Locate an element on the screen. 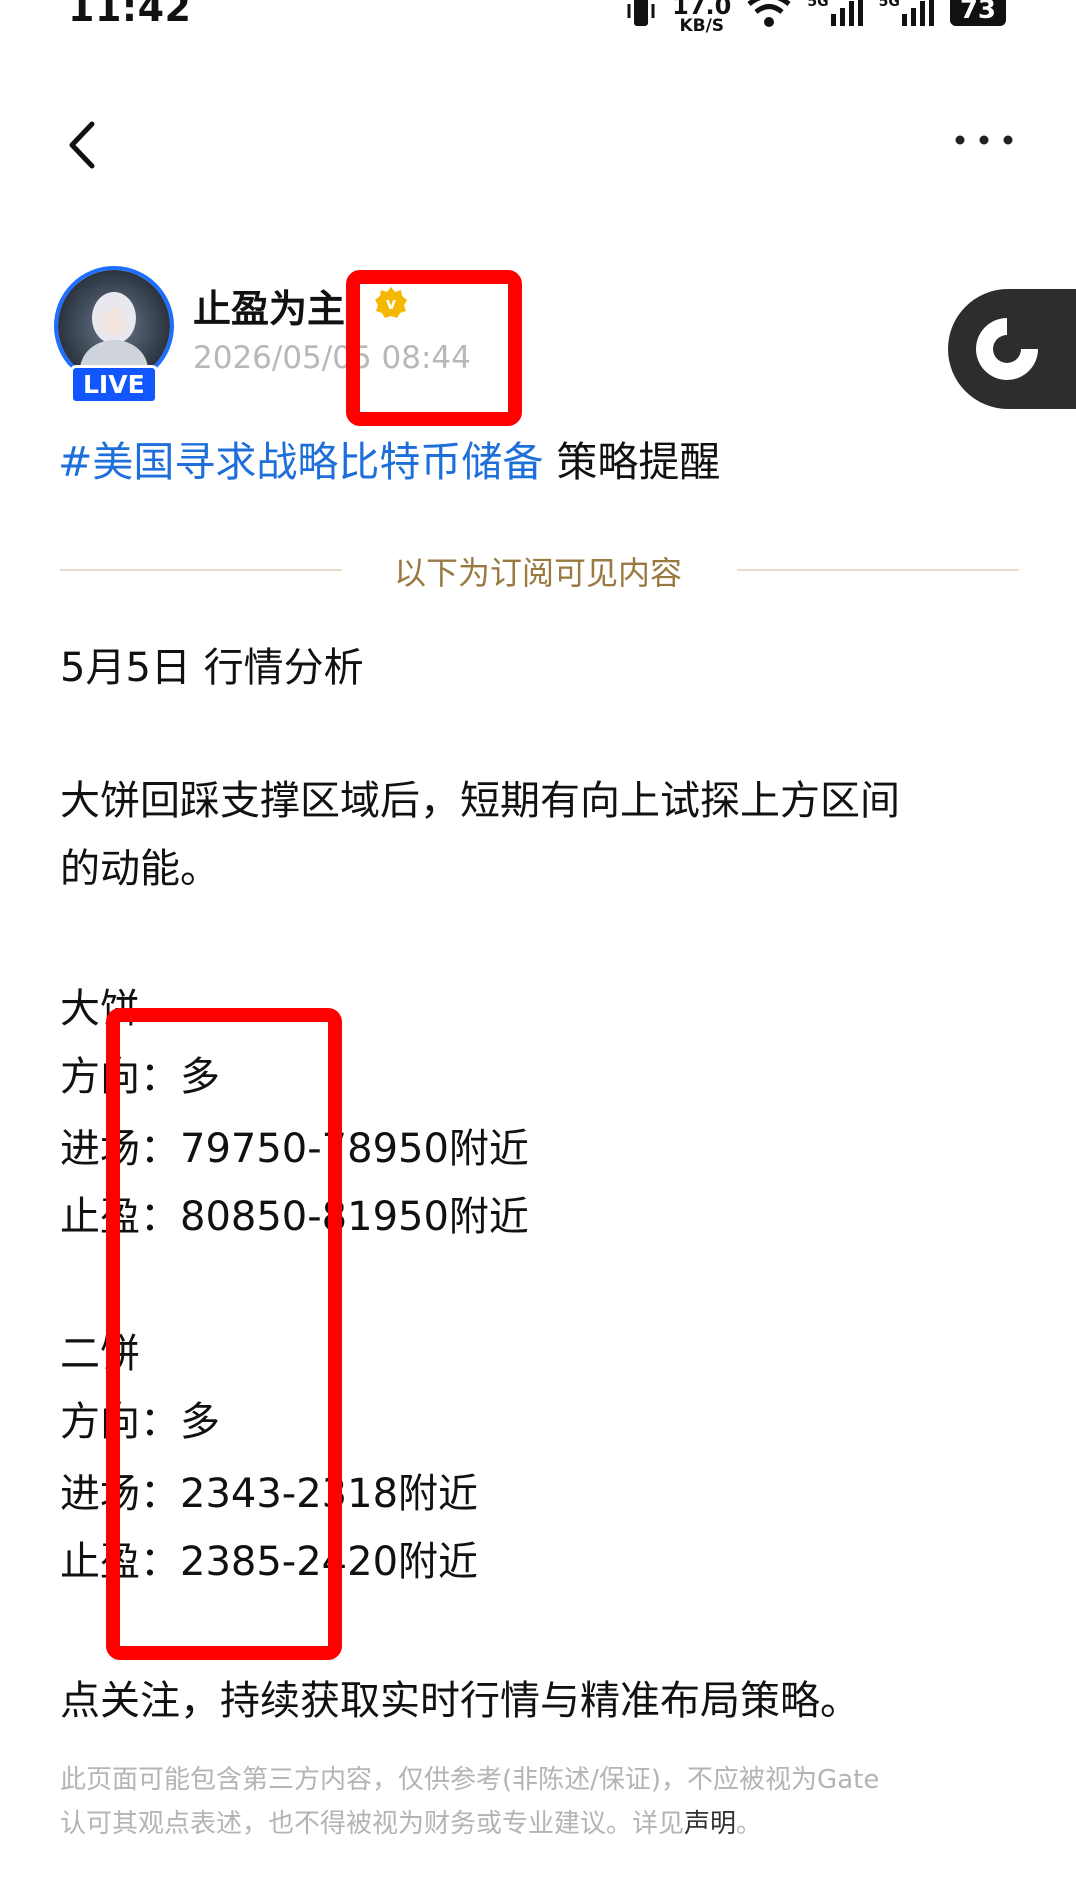 The width and height of the screenshot is (1076, 1898). vibrate-icon is located at coordinates (641, 13).